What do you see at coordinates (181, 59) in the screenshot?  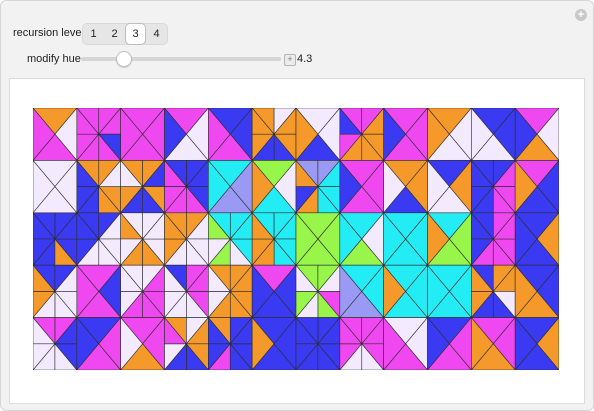 I see `hue-slider-track` at bounding box center [181, 59].